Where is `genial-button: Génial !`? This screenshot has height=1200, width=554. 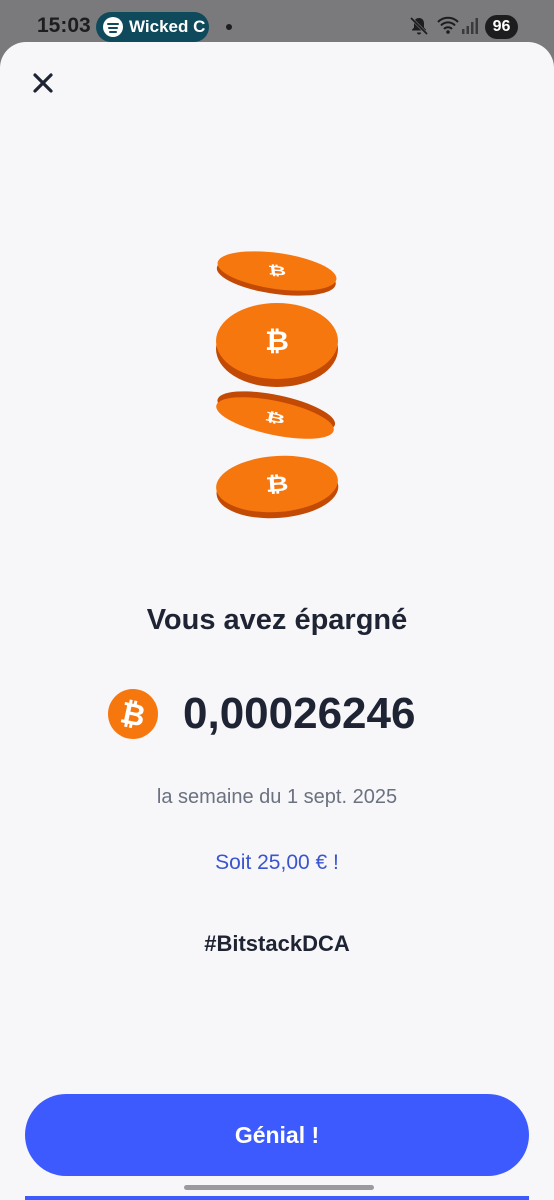 genial-button: Génial ! is located at coordinates (277, 1135).